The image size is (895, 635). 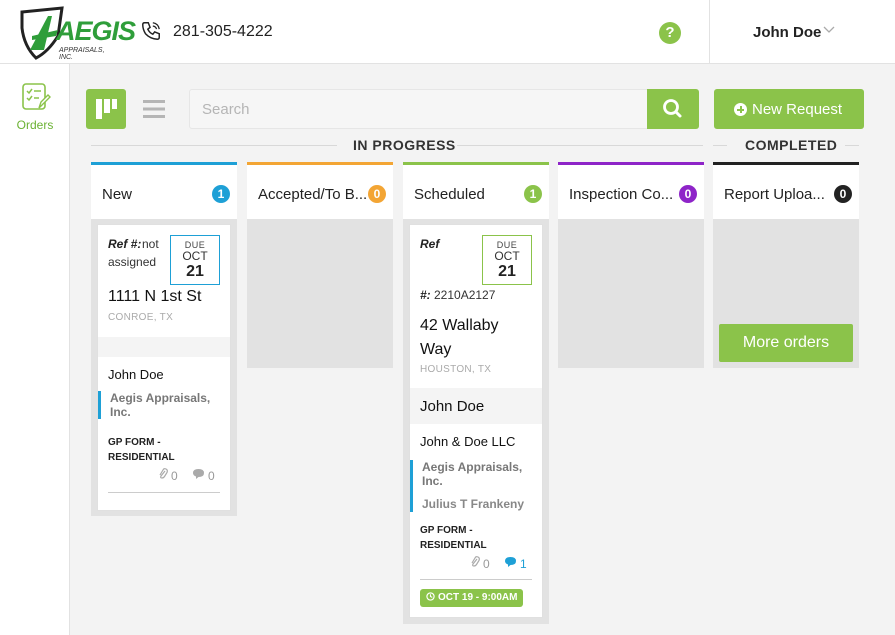 What do you see at coordinates (797, 109) in the screenshot?
I see `new-request-label: New Request` at bounding box center [797, 109].